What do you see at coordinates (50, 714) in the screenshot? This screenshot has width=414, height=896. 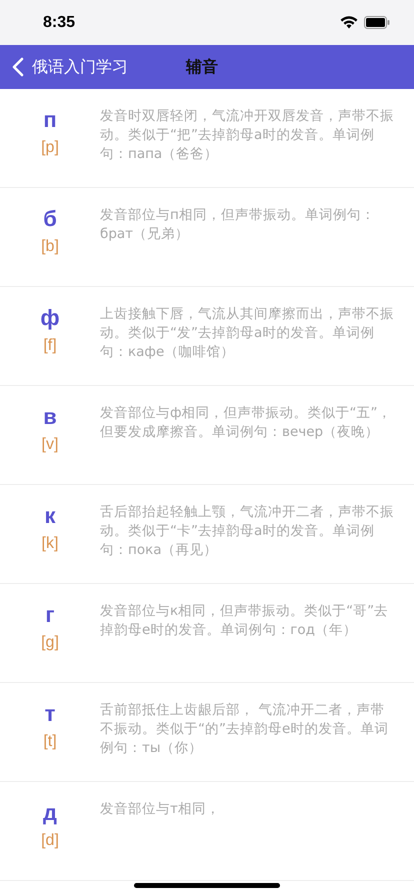 I see `cyrillic-letter: т` at bounding box center [50, 714].